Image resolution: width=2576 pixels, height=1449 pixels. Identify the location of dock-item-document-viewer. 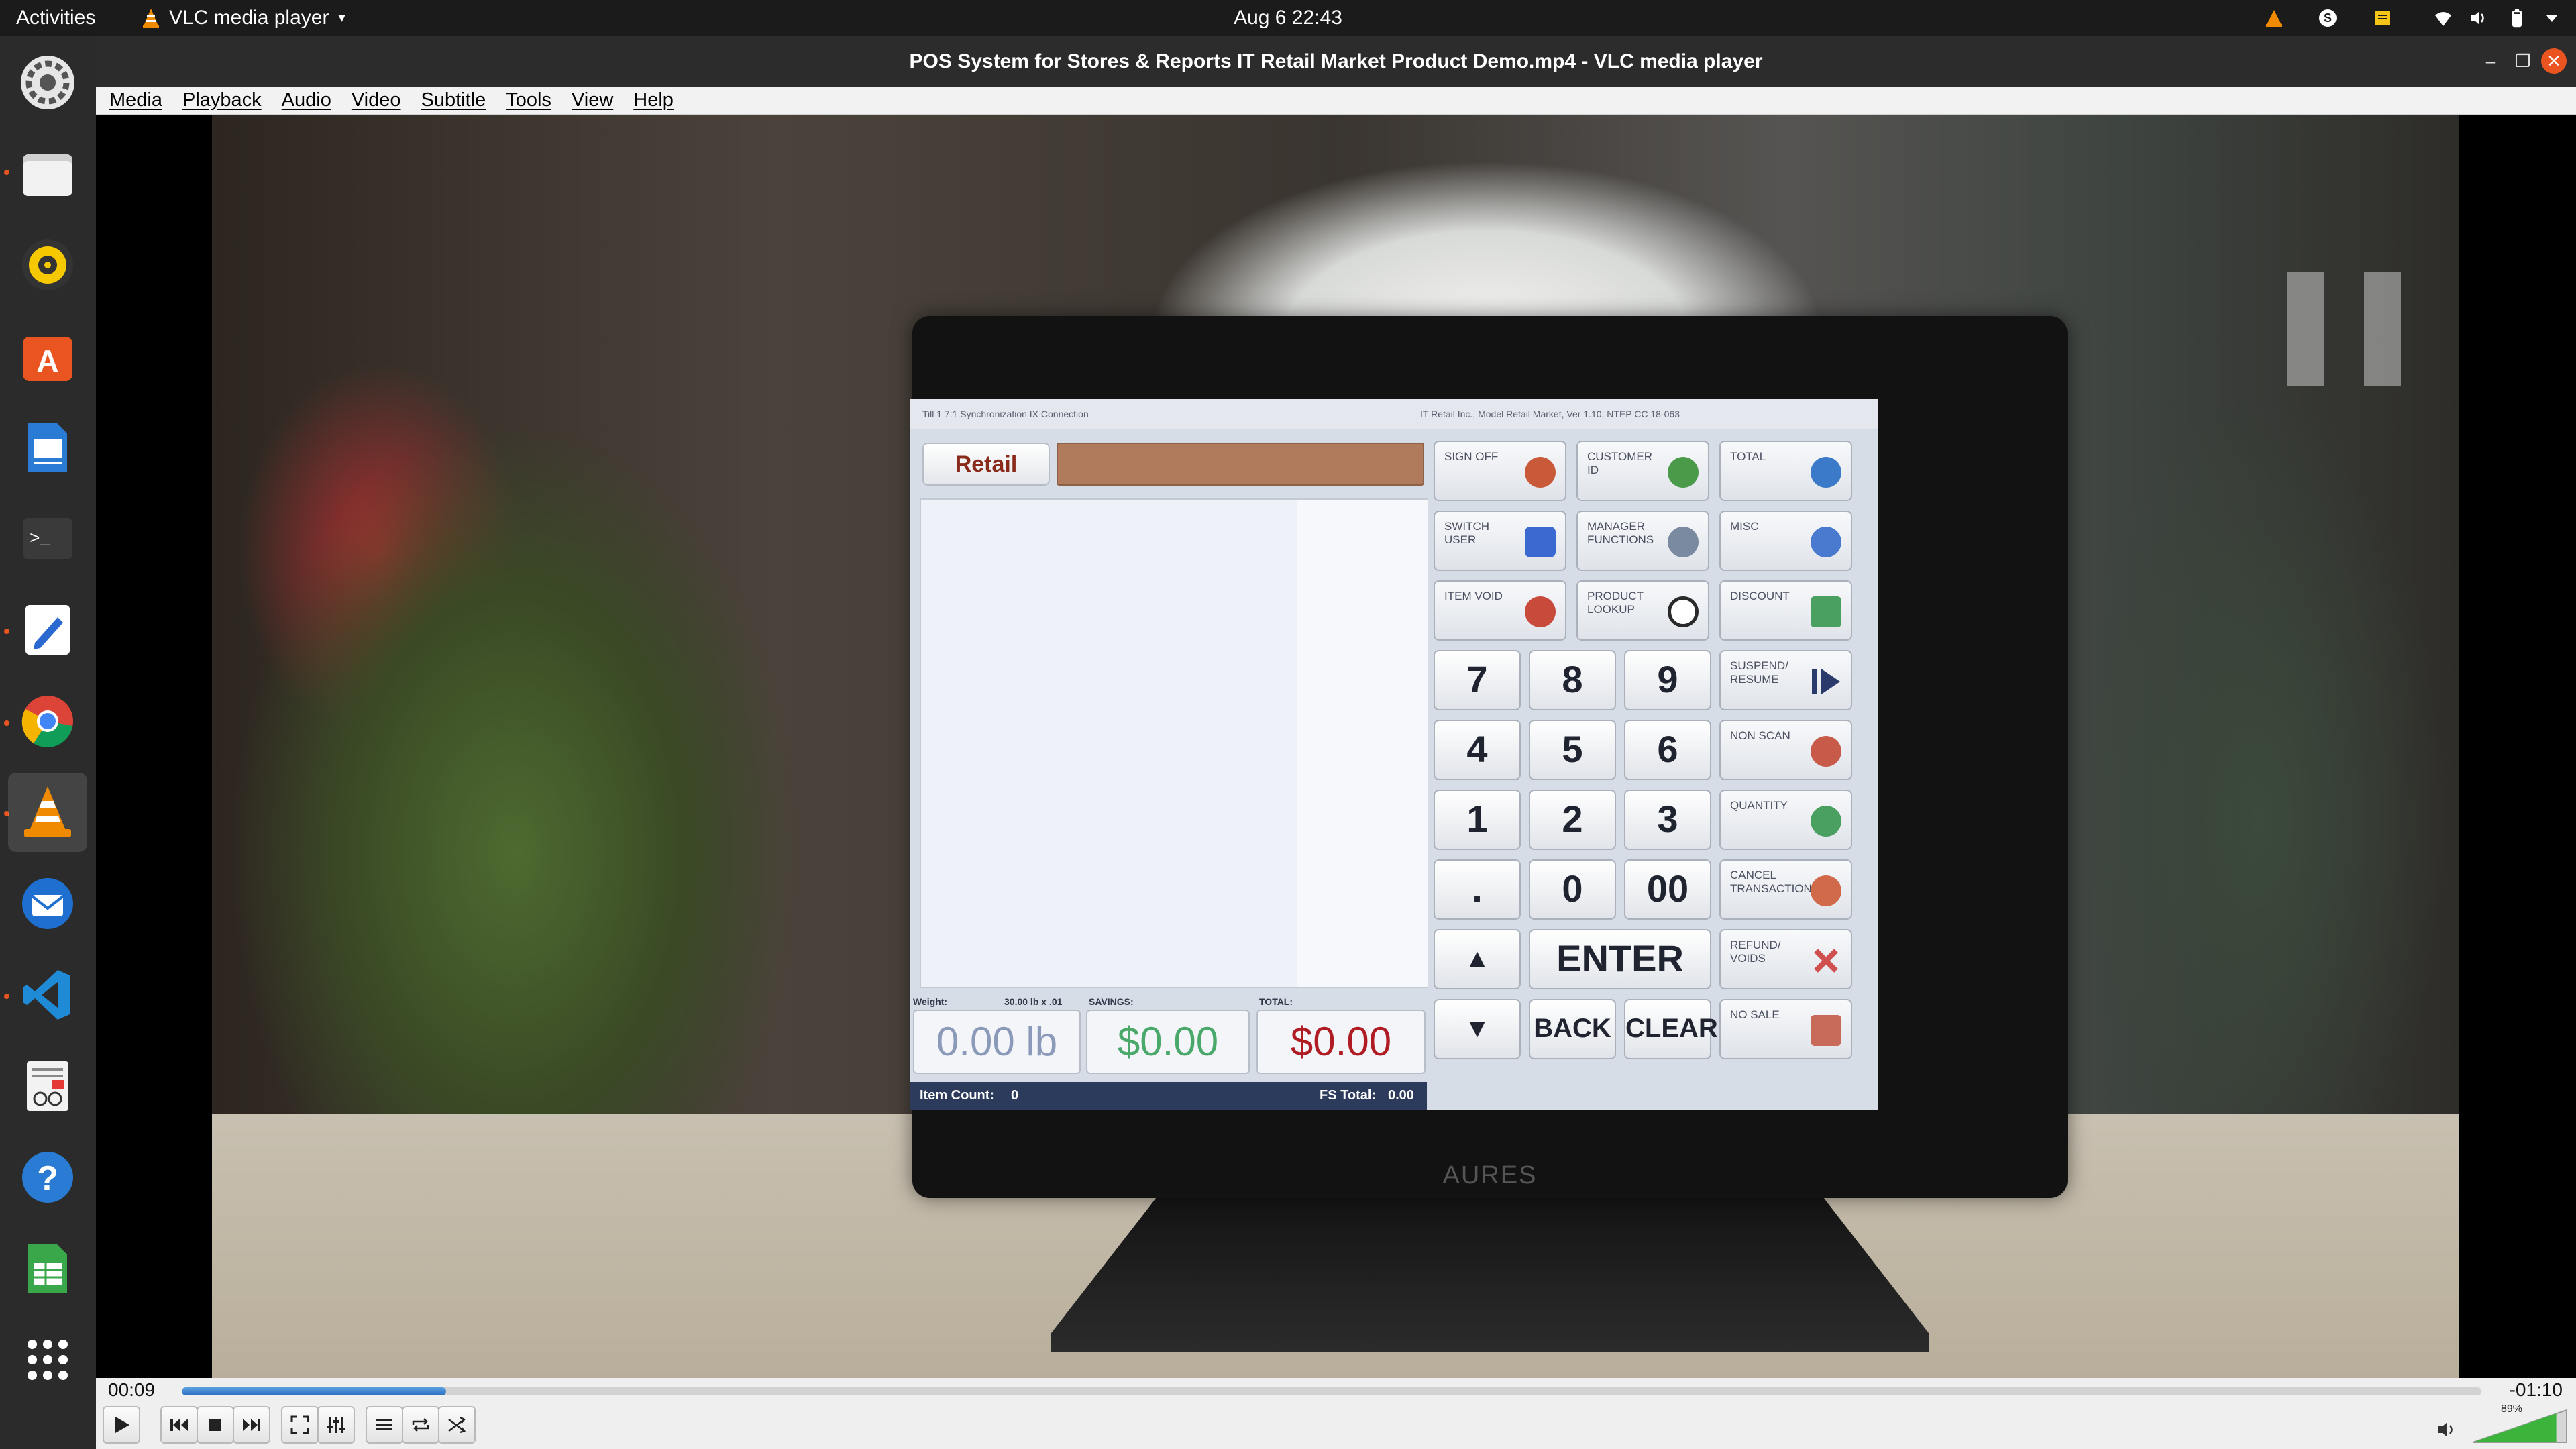
(47, 447).